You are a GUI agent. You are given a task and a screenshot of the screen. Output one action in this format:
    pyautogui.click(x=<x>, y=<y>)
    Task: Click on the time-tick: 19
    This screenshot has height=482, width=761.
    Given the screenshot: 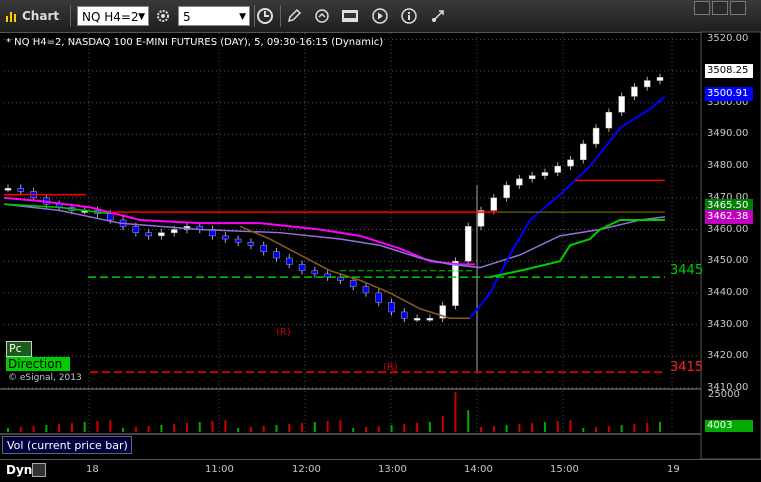 What is the action you would take?
    pyautogui.click(x=673, y=469)
    